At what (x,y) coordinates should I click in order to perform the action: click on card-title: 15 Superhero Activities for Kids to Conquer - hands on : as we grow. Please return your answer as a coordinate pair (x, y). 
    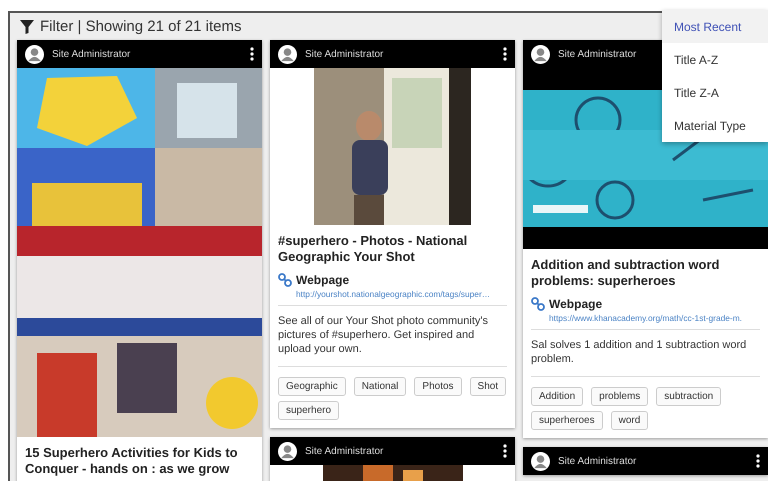
    Looking at the image, I should click on (139, 461).